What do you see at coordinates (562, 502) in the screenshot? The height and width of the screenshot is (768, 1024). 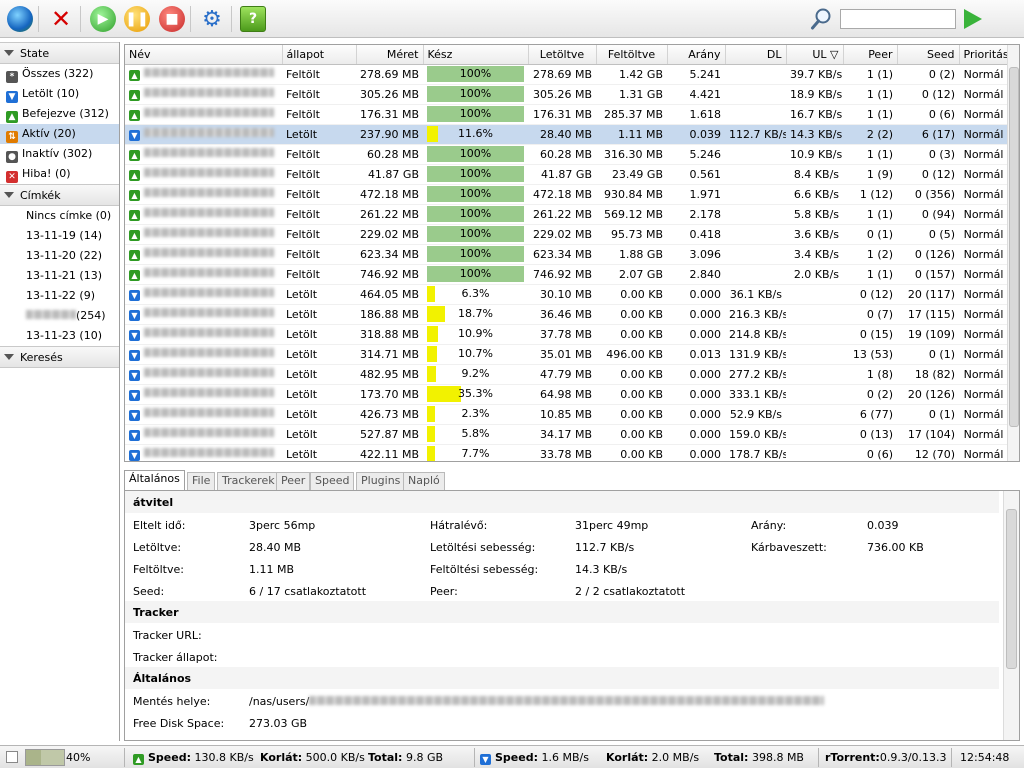 I see `section-band` at bounding box center [562, 502].